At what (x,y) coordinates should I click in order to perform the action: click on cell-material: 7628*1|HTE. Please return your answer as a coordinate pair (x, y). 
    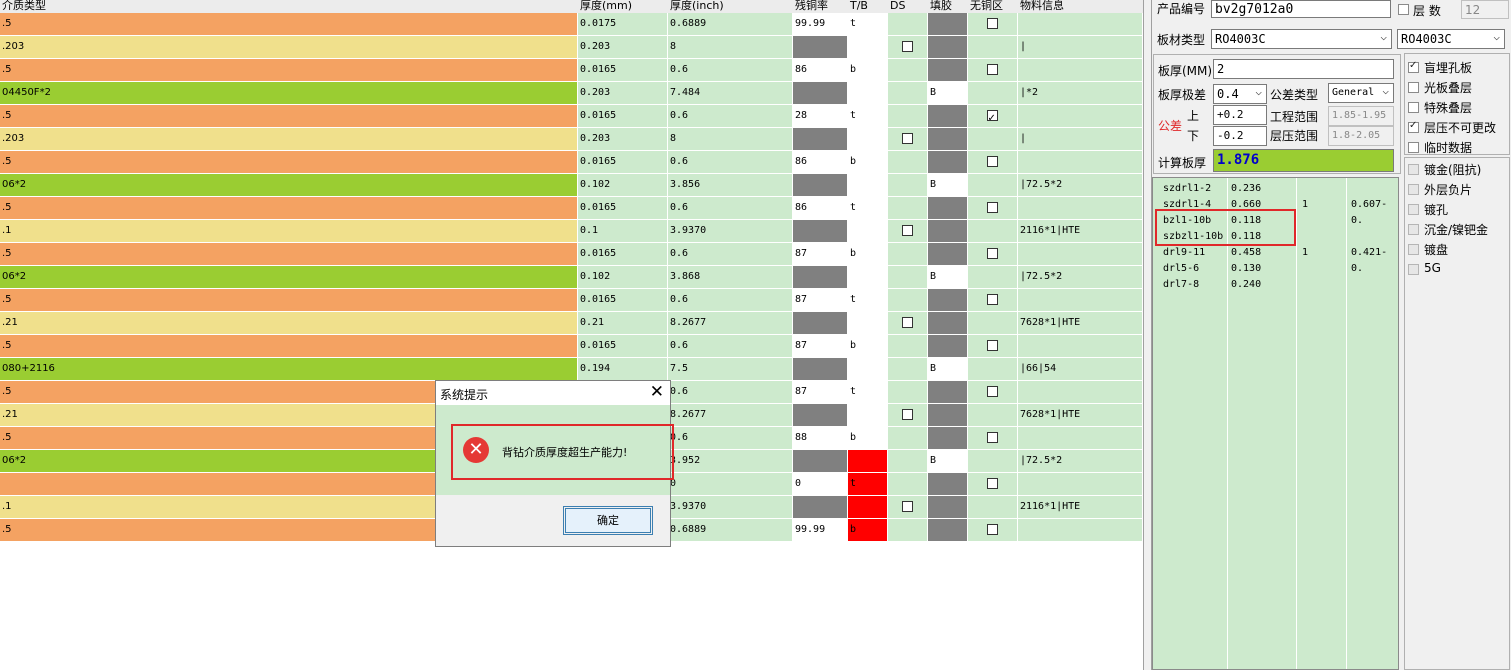
    Looking at the image, I should click on (1080, 415).